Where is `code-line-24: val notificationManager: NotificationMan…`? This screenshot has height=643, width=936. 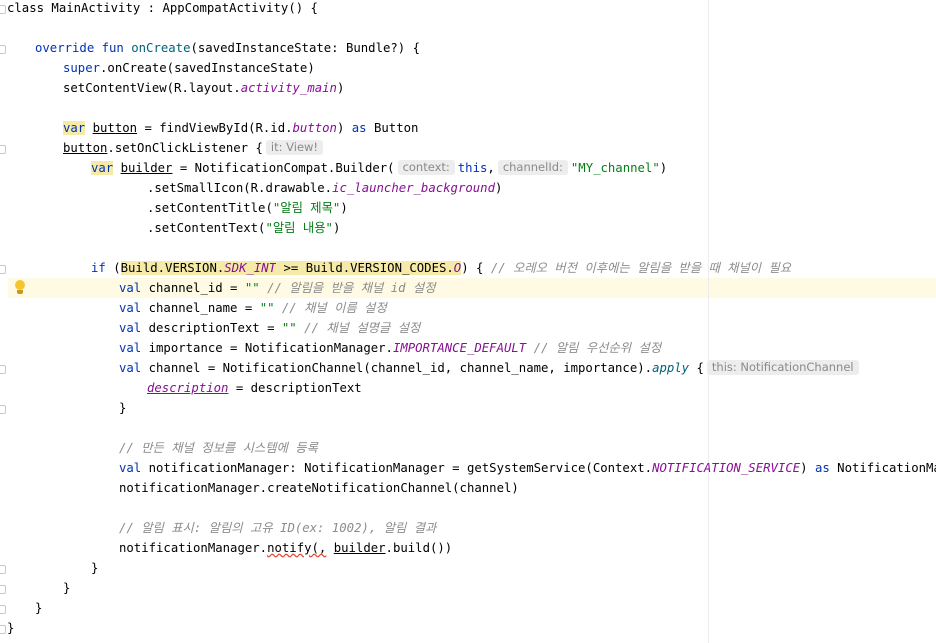 code-line-24: val notificationManager: NotificationMan… is located at coordinates (527, 468).